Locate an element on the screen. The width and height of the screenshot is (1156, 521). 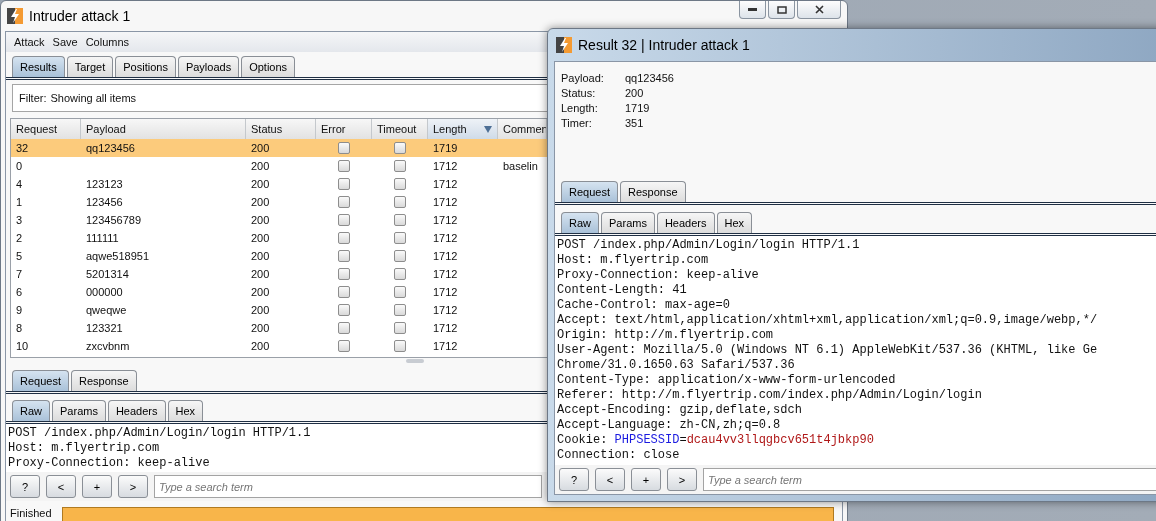
column-header: Payload is located at coordinates (163, 129).